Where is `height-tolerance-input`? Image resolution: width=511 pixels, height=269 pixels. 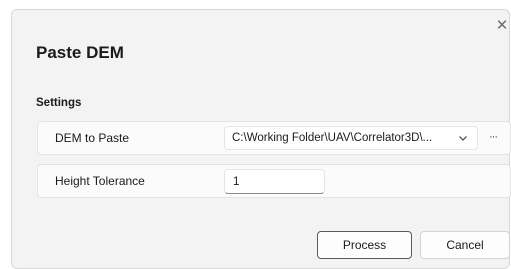
height-tolerance-input is located at coordinates (274, 181).